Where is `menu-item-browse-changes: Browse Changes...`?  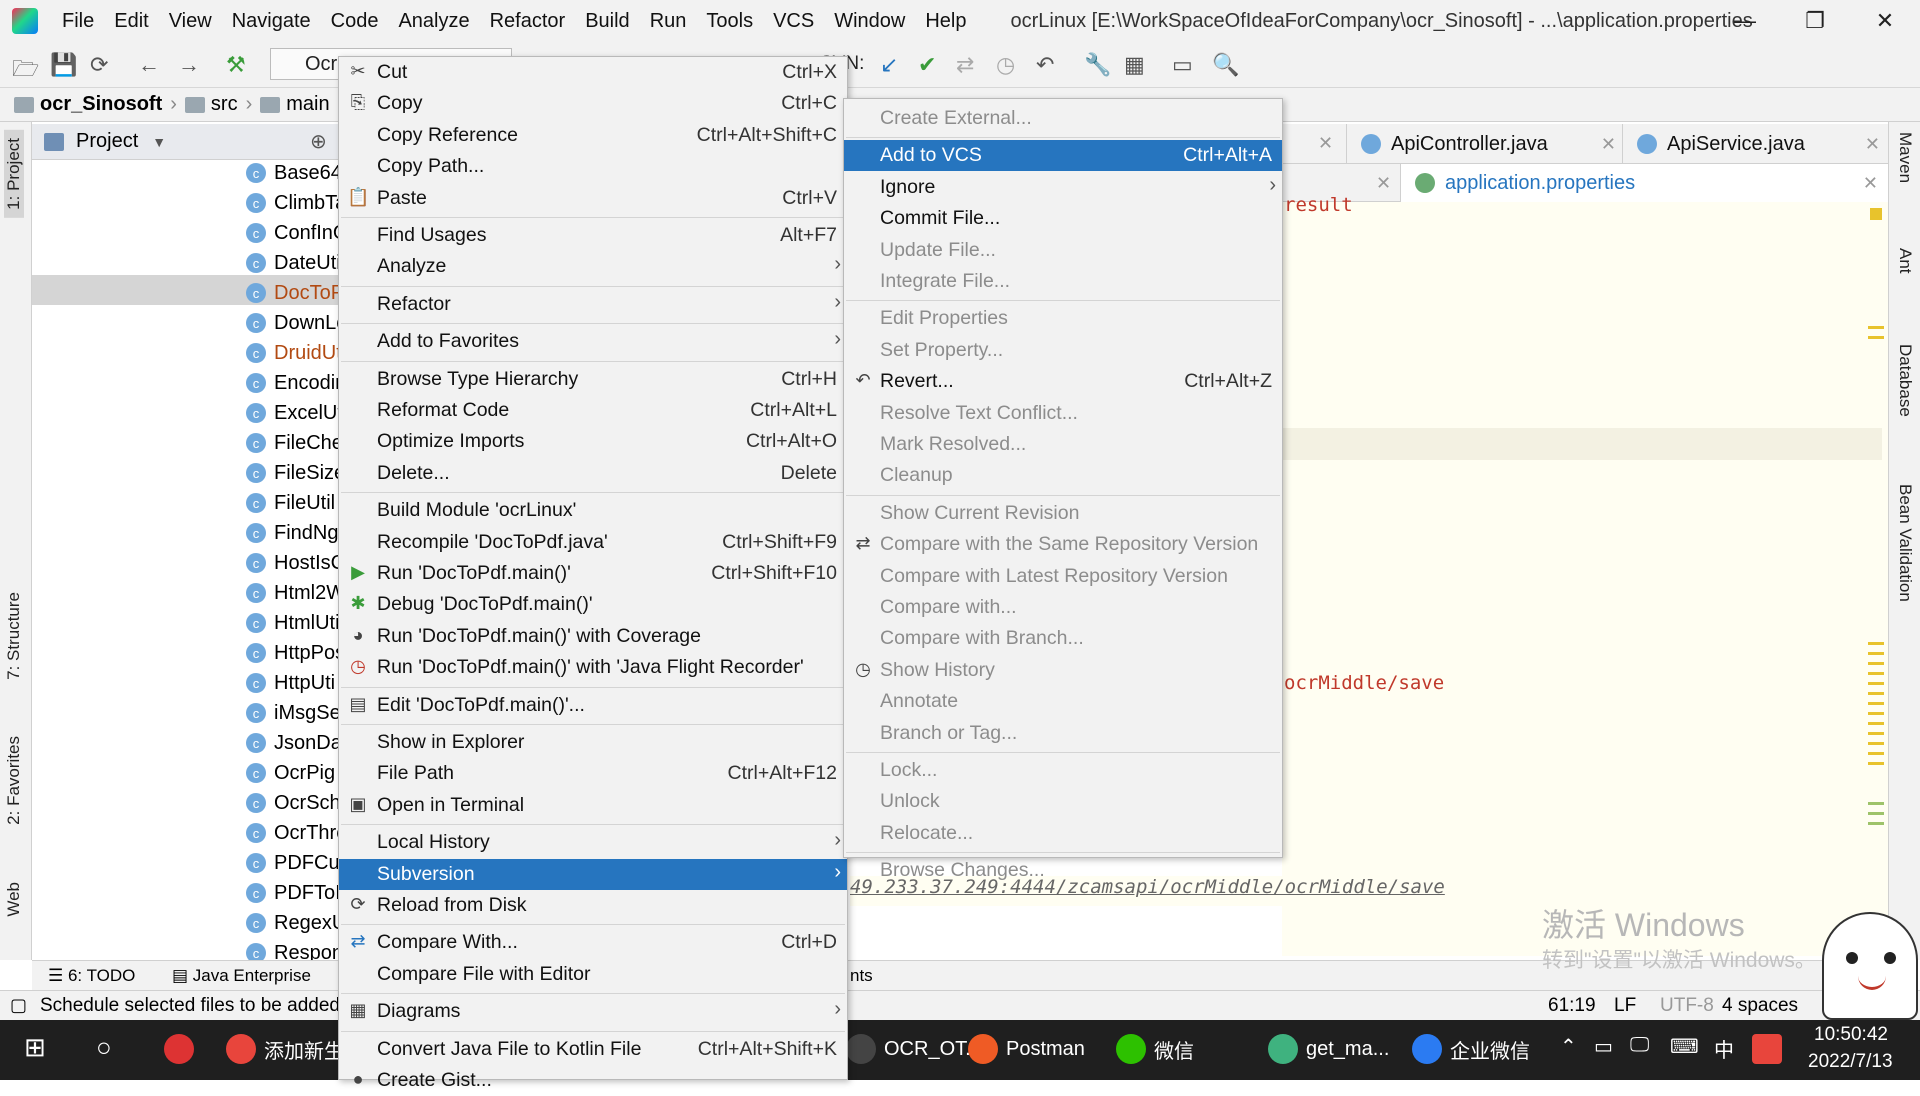 menu-item-browse-changes: Browse Changes... is located at coordinates (1063, 870).